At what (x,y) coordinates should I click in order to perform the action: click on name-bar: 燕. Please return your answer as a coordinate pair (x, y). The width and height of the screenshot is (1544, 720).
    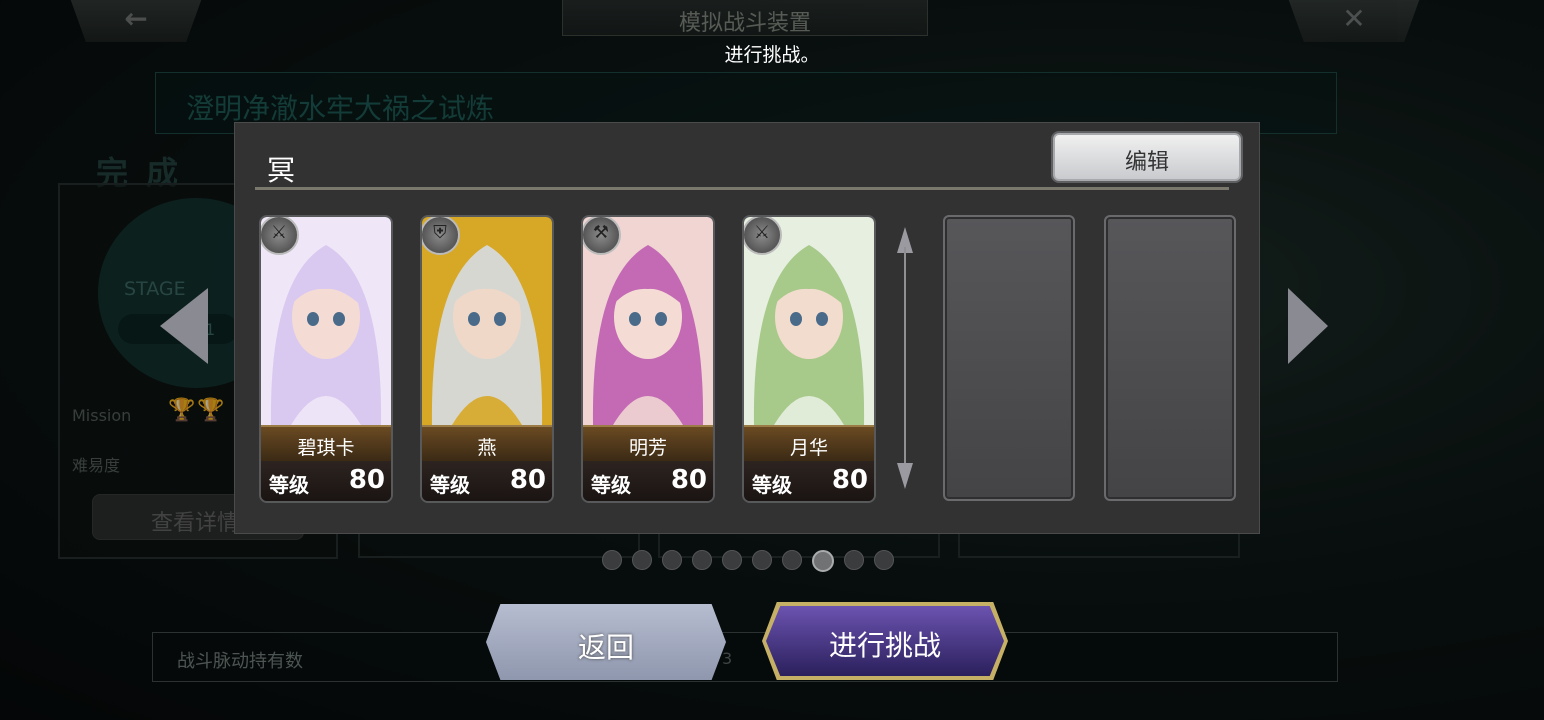
    Looking at the image, I should click on (487, 444).